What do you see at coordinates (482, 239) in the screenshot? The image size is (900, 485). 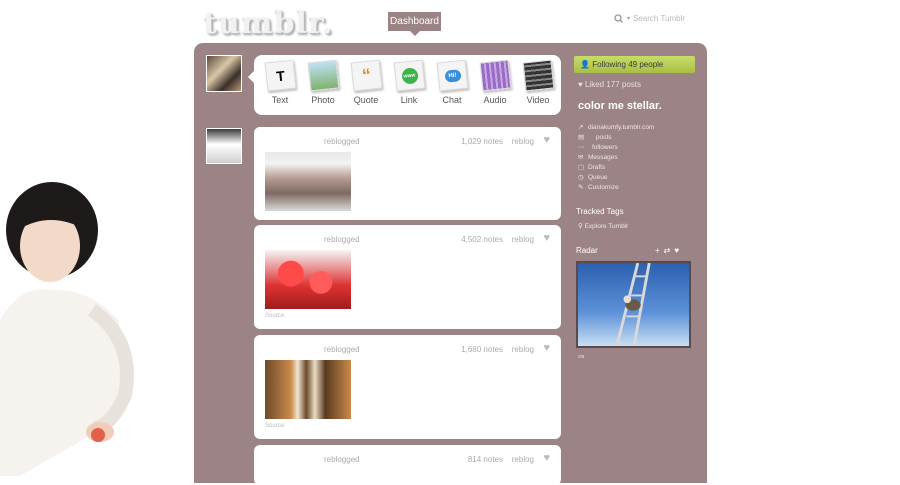 I see `notes-count: 4,502 notes` at bounding box center [482, 239].